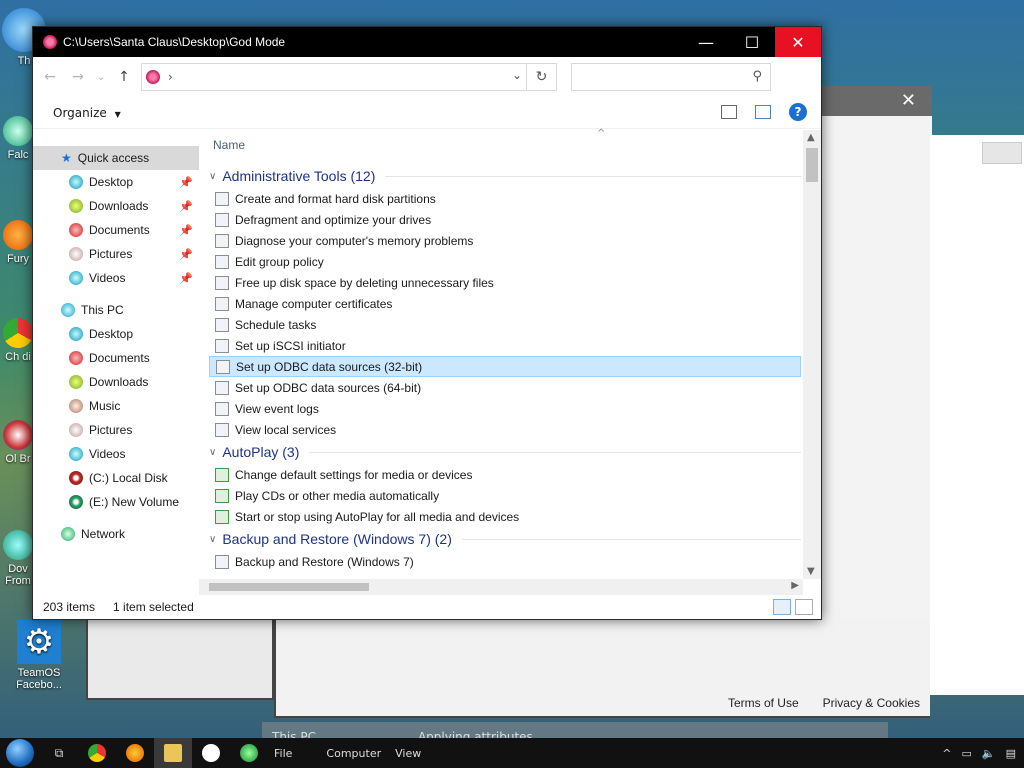  Describe the element at coordinates (798, 112) in the screenshot. I see `help-button: ?` at that location.